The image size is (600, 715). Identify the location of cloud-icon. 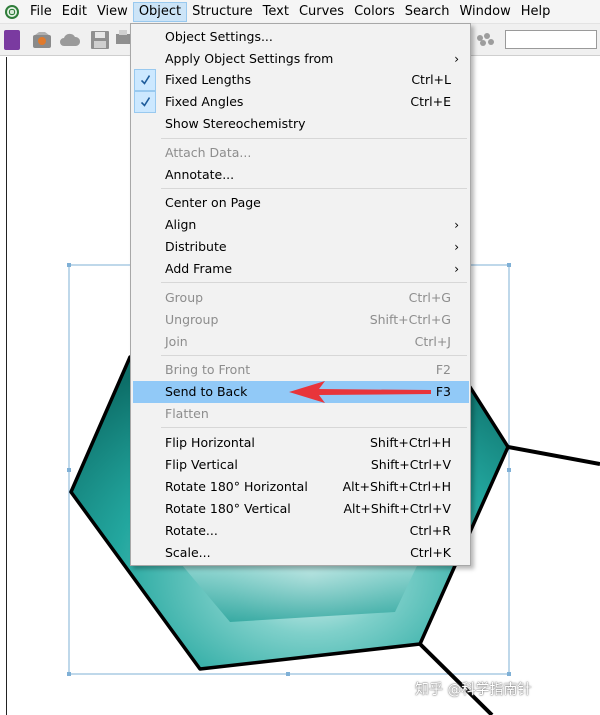
(70, 40).